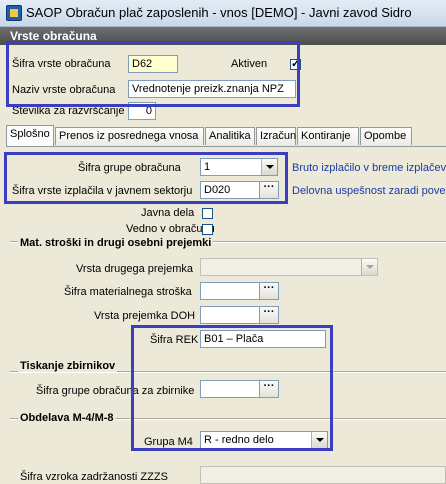 This screenshot has width=446, height=484. I want to click on aktiven-checkbox, so click(295, 63).